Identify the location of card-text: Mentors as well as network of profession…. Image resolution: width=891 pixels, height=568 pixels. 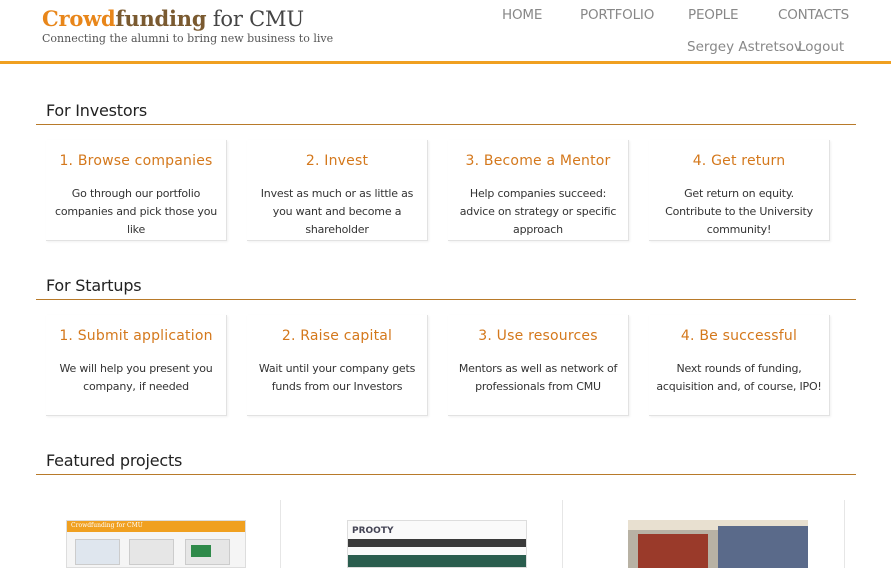
(538, 377).